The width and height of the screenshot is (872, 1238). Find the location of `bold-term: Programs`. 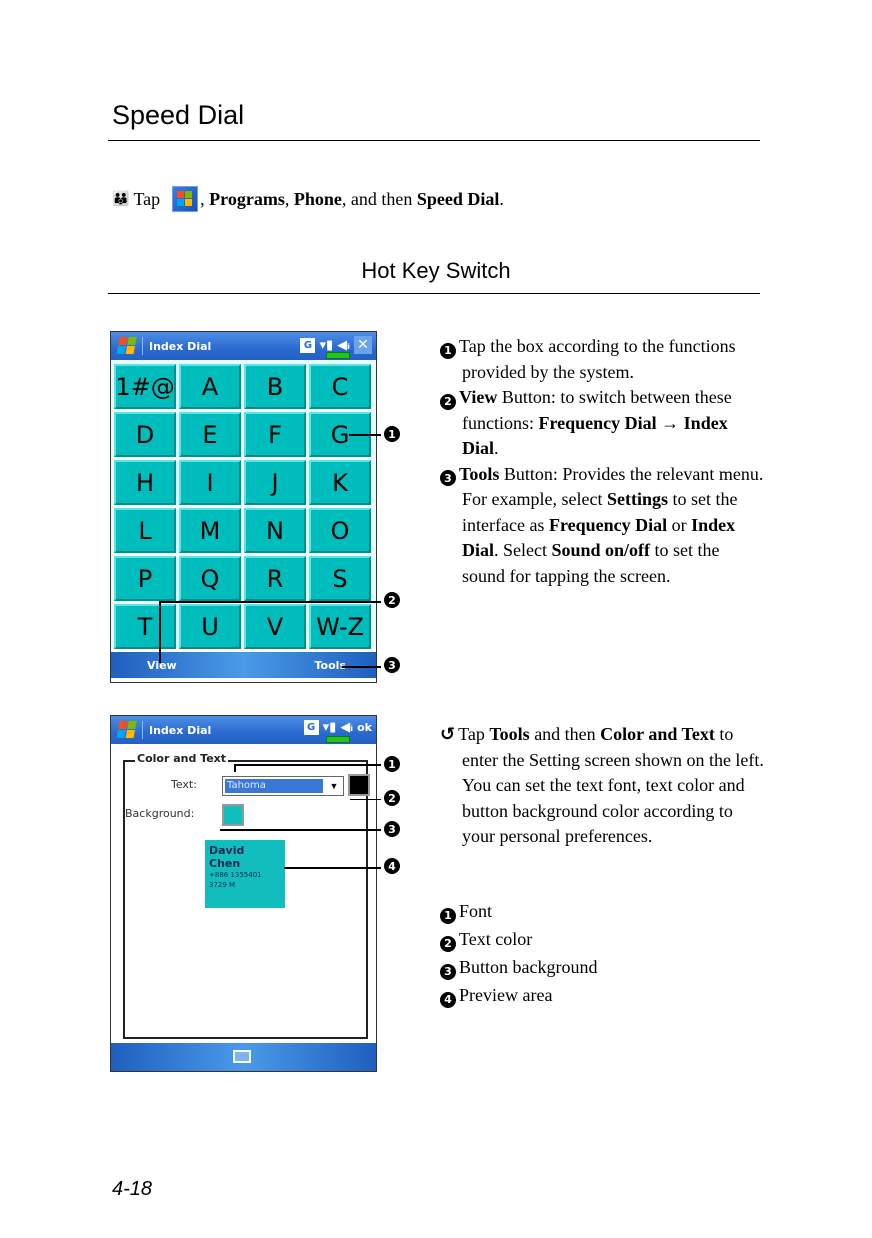

bold-term: Programs is located at coordinates (247, 198).